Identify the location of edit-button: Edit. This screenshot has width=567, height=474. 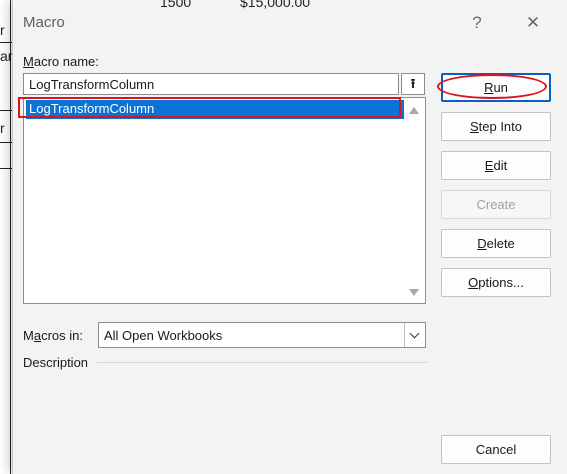
(496, 165).